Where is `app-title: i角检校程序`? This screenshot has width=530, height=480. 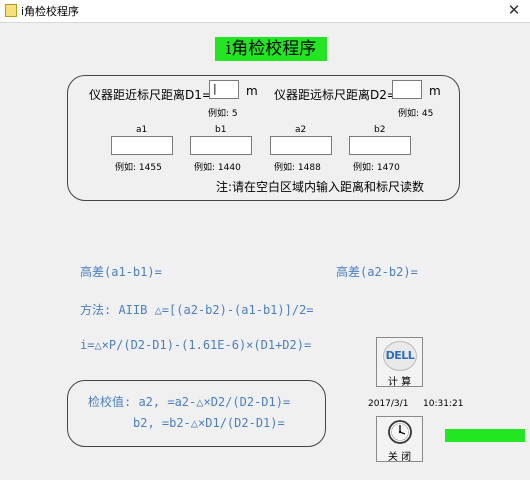 app-title: i角检校程序 is located at coordinates (271, 49).